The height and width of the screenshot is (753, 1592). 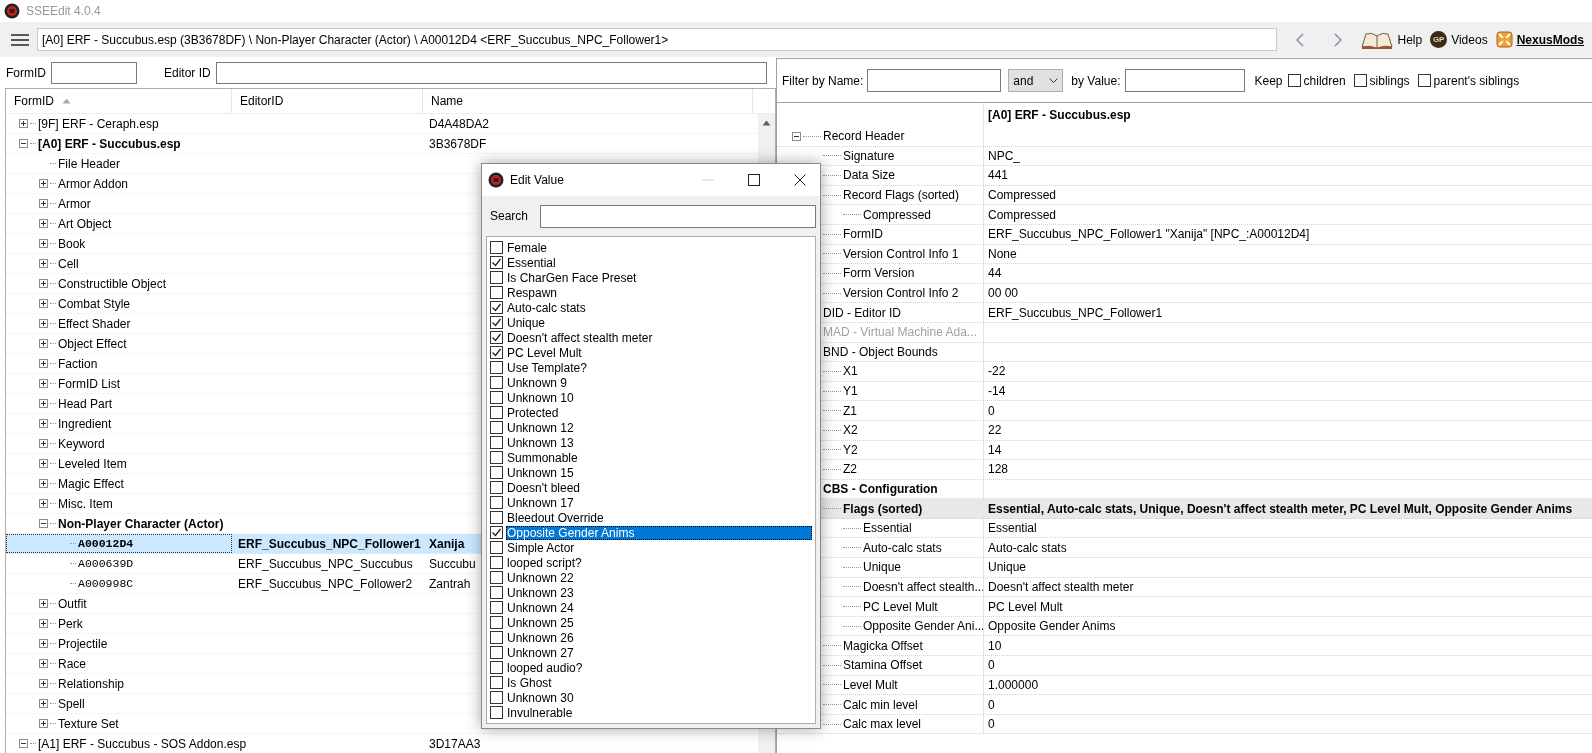 I want to click on tree-item: Perk, so click(x=70, y=623).